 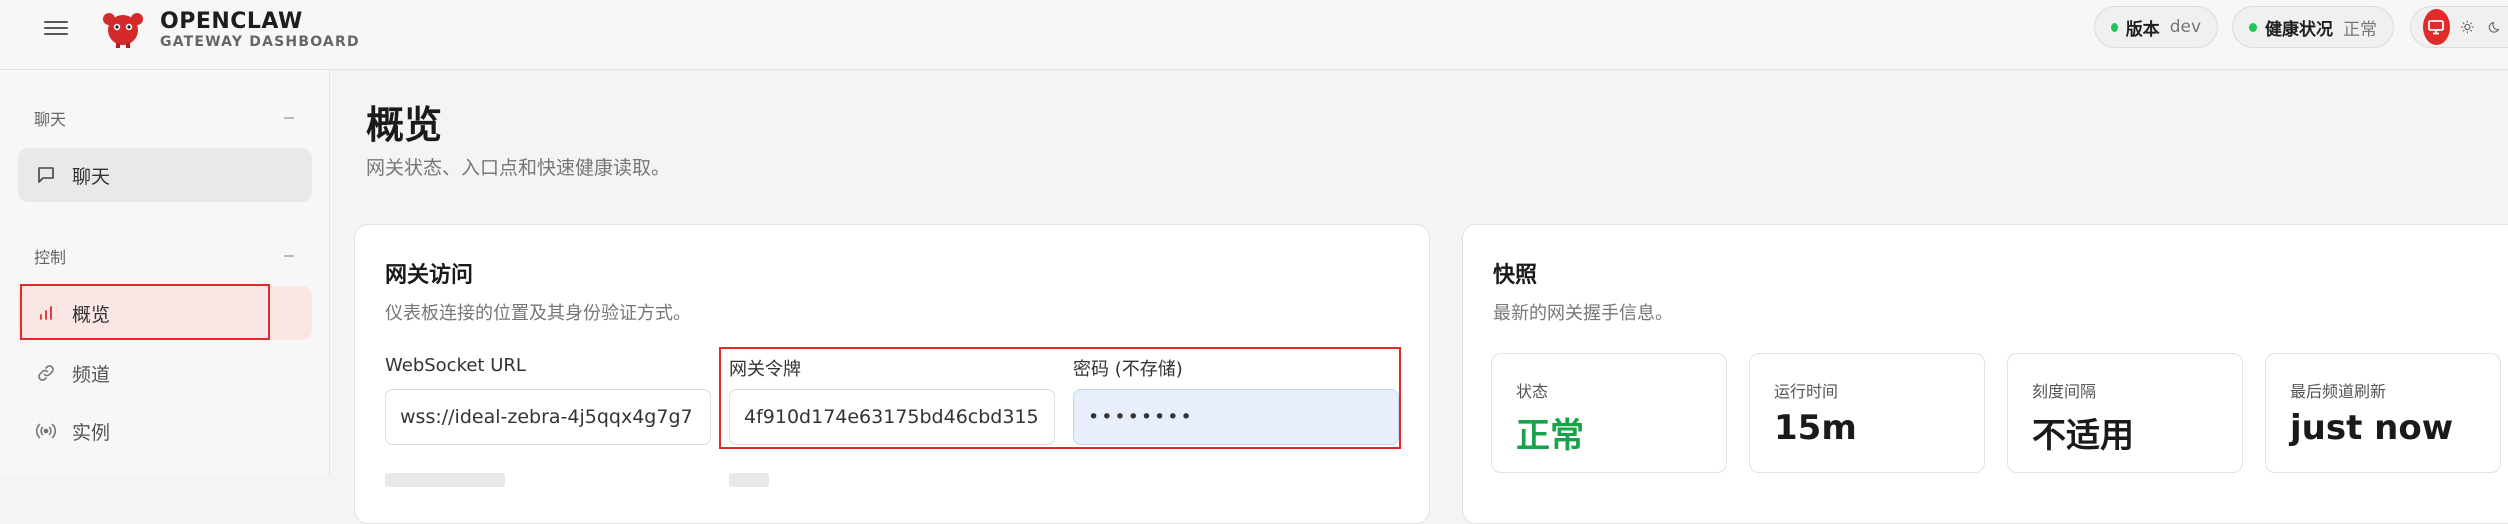 I want to click on version-value: dev, so click(x=2185, y=27).